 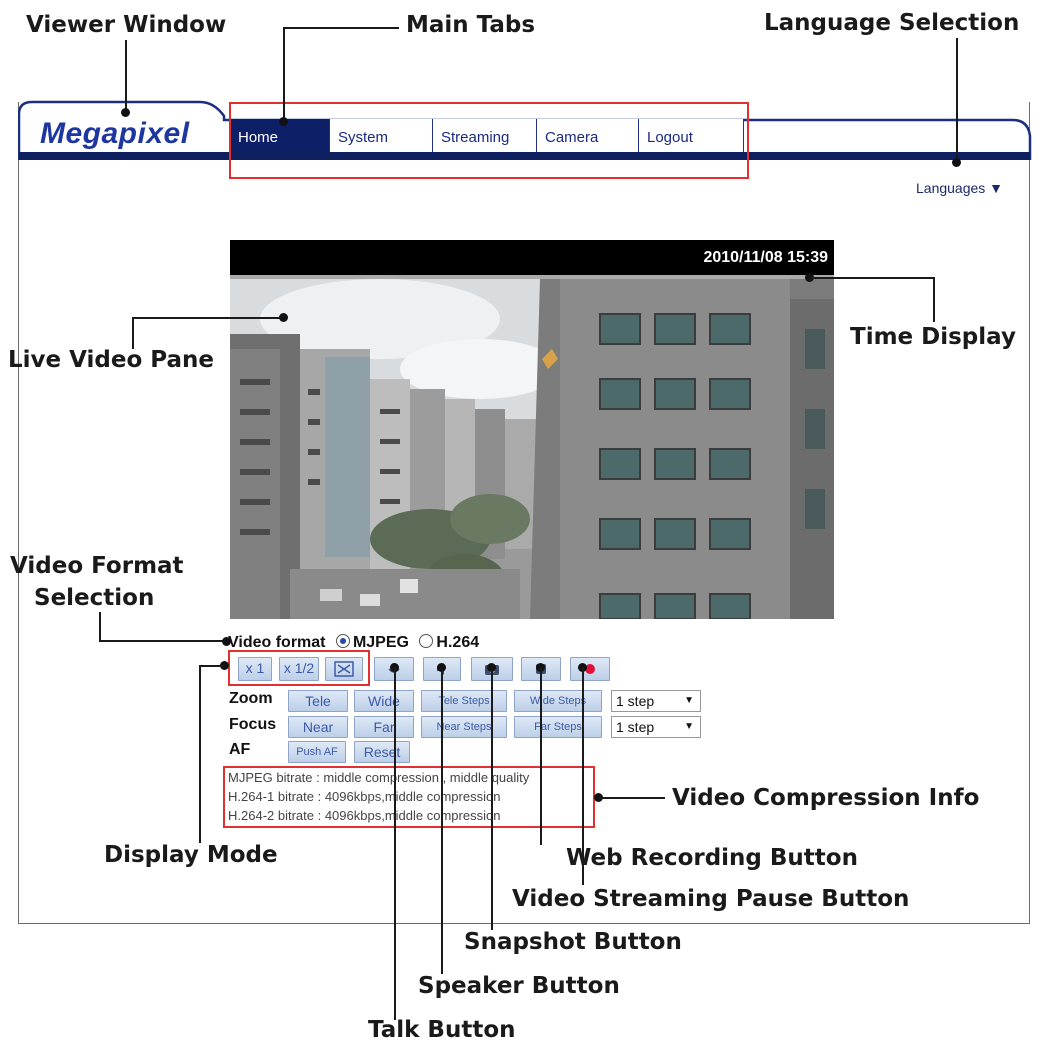 I want to click on zoom-wide-button: Wide, so click(x=384, y=701).